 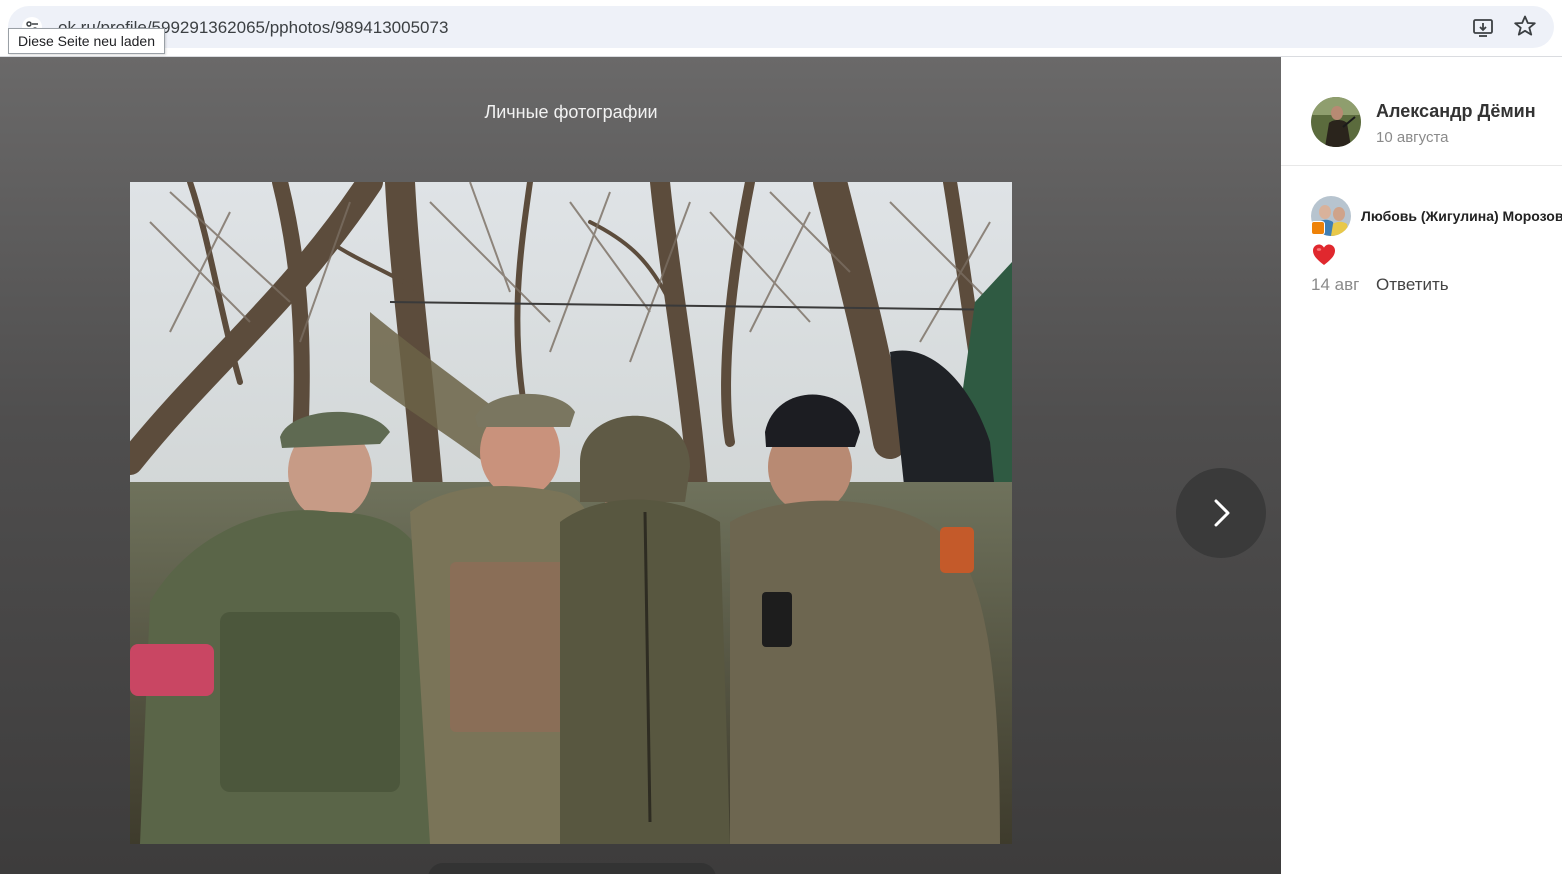 I want to click on ok-badge-icon, so click(x=1318, y=228).